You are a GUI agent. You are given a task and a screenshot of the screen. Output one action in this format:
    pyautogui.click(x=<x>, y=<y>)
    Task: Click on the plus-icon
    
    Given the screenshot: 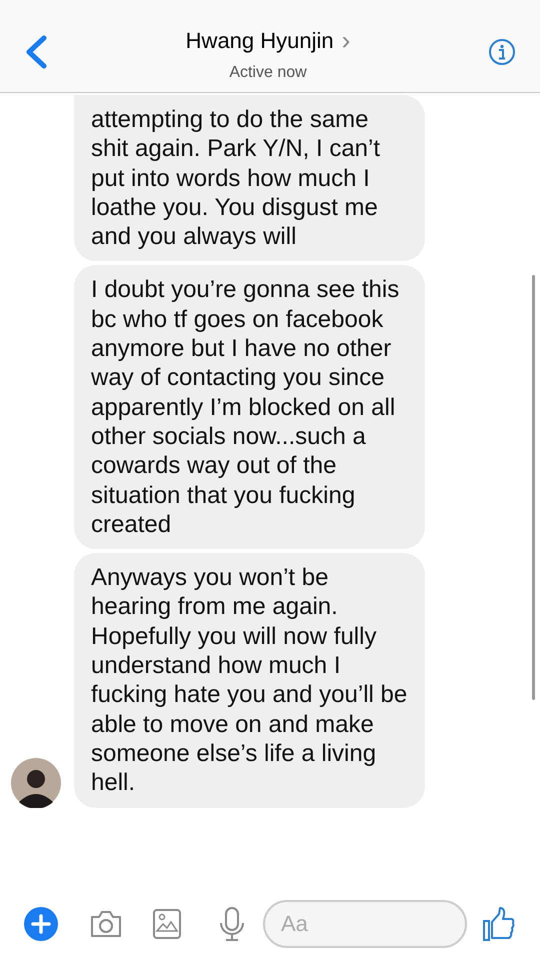 What is the action you would take?
    pyautogui.click(x=41, y=924)
    